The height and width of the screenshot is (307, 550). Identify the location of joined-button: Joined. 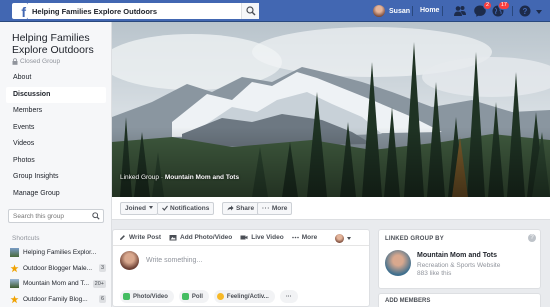
(139, 208).